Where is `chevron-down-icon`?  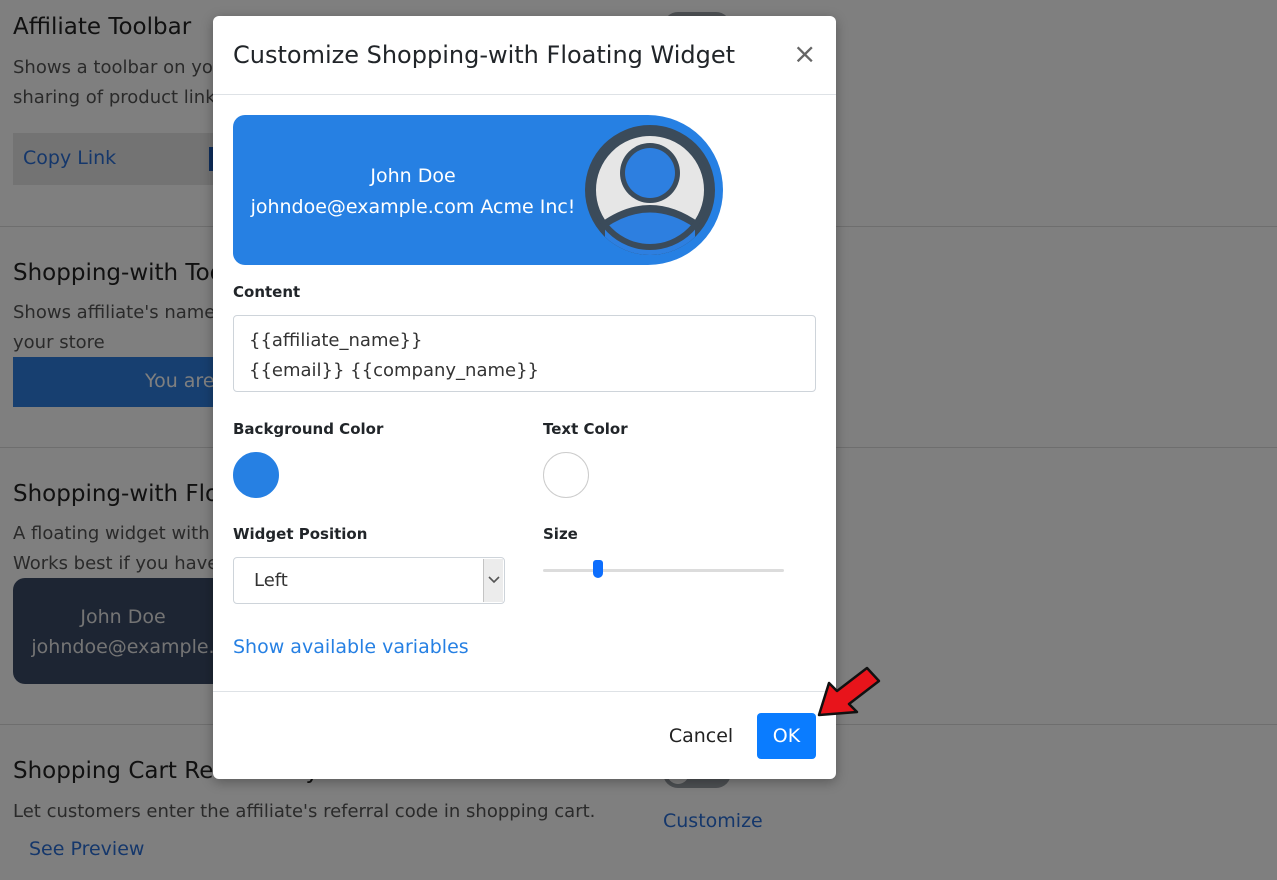 chevron-down-icon is located at coordinates (493, 580).